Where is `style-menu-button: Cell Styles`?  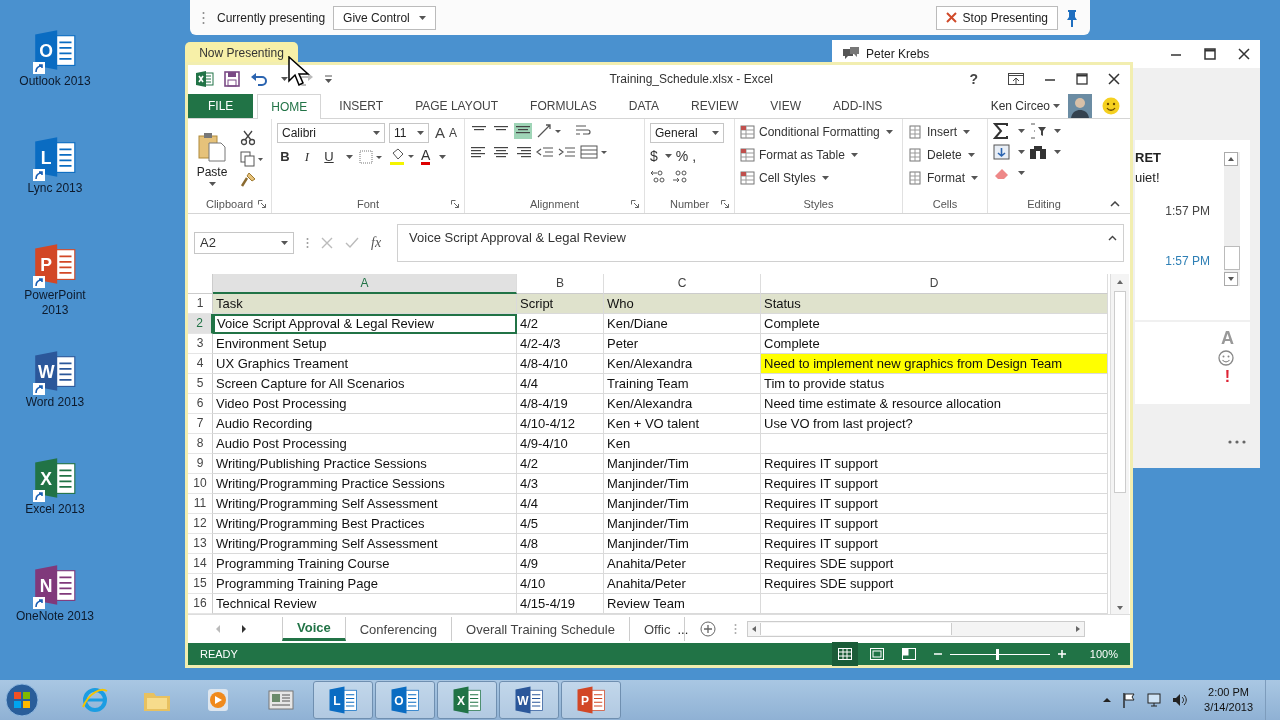
style-menu-button: Cell Styles is located at coordinates (818, 177).